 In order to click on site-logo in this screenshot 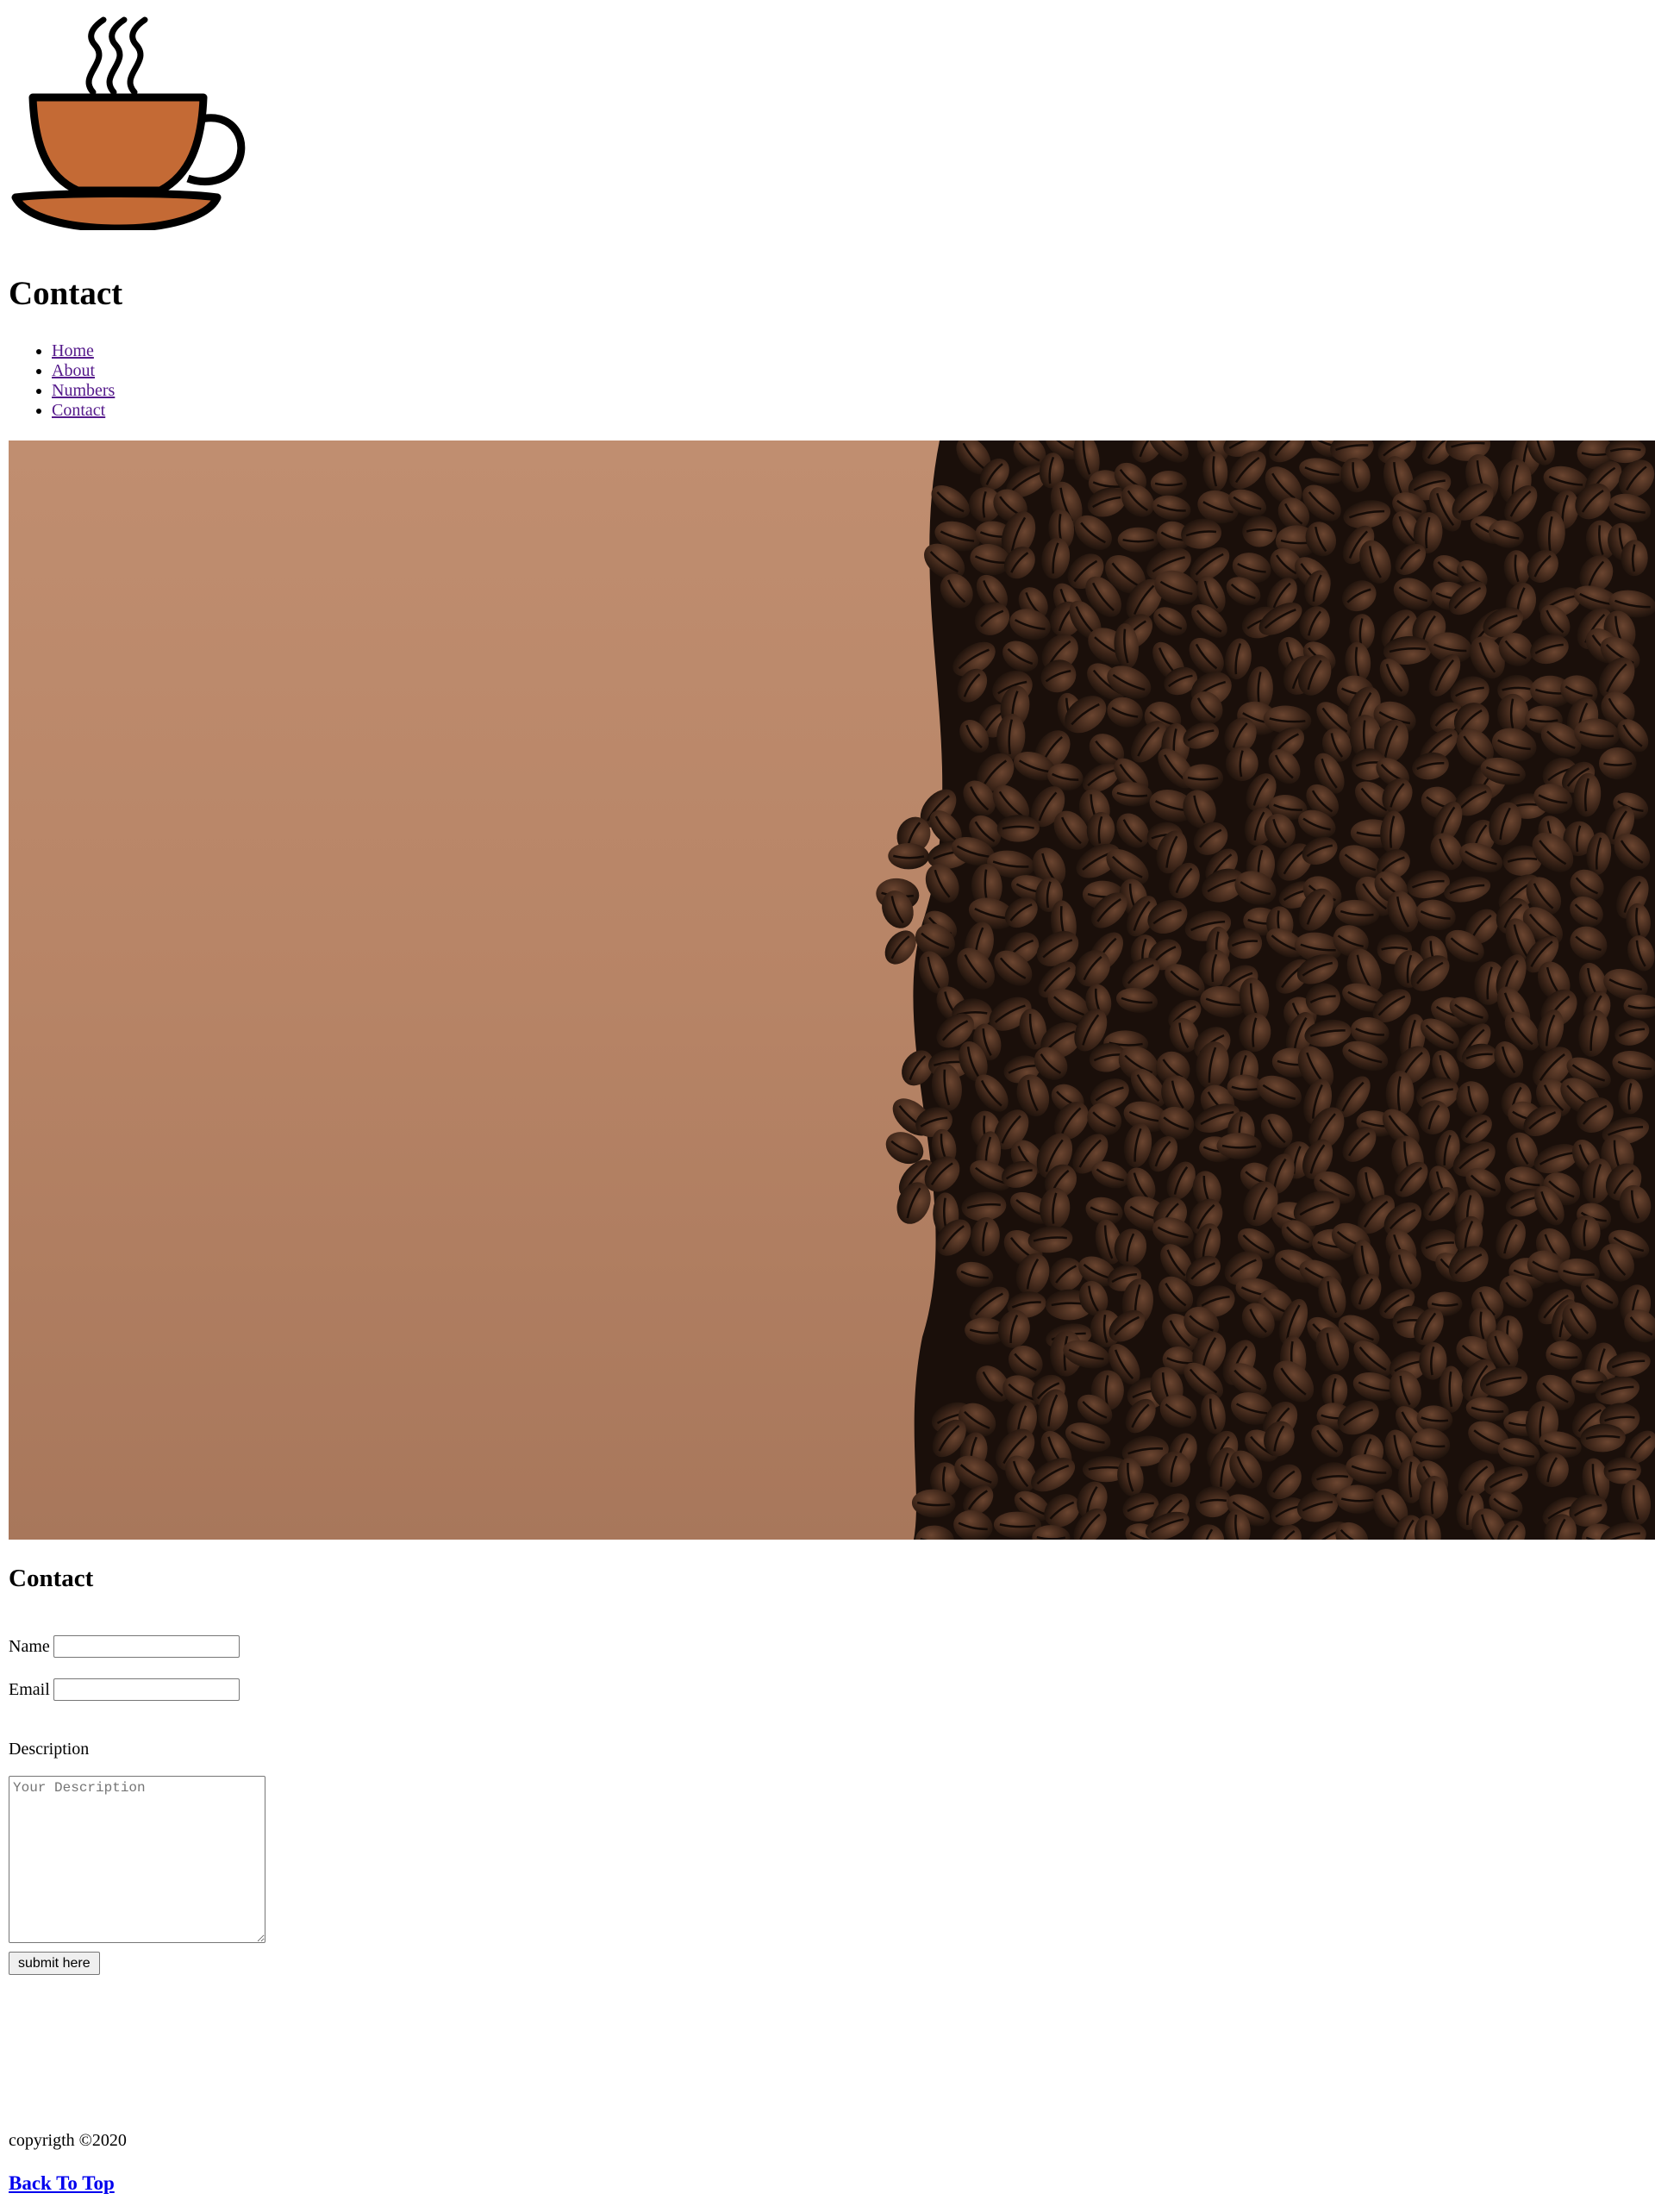, I will do `click(129, 124)`.